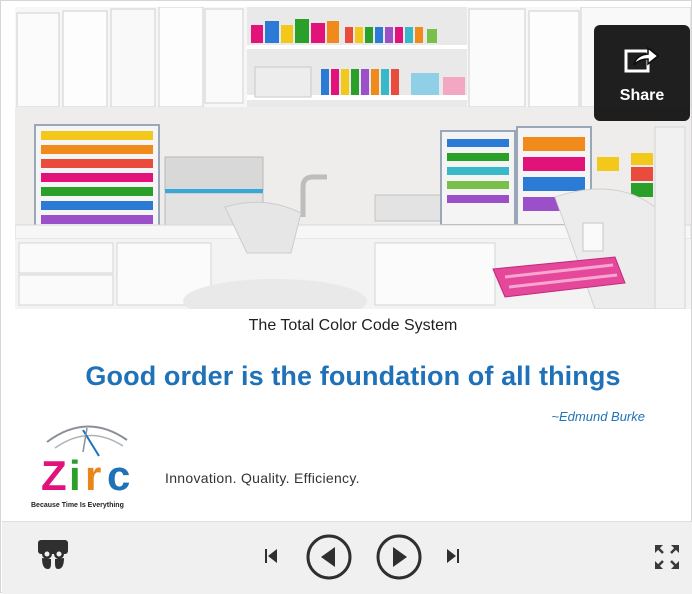 The height and width of the screenshot is (594, 692). I want to click on player-control-bar, so click(347, 557).